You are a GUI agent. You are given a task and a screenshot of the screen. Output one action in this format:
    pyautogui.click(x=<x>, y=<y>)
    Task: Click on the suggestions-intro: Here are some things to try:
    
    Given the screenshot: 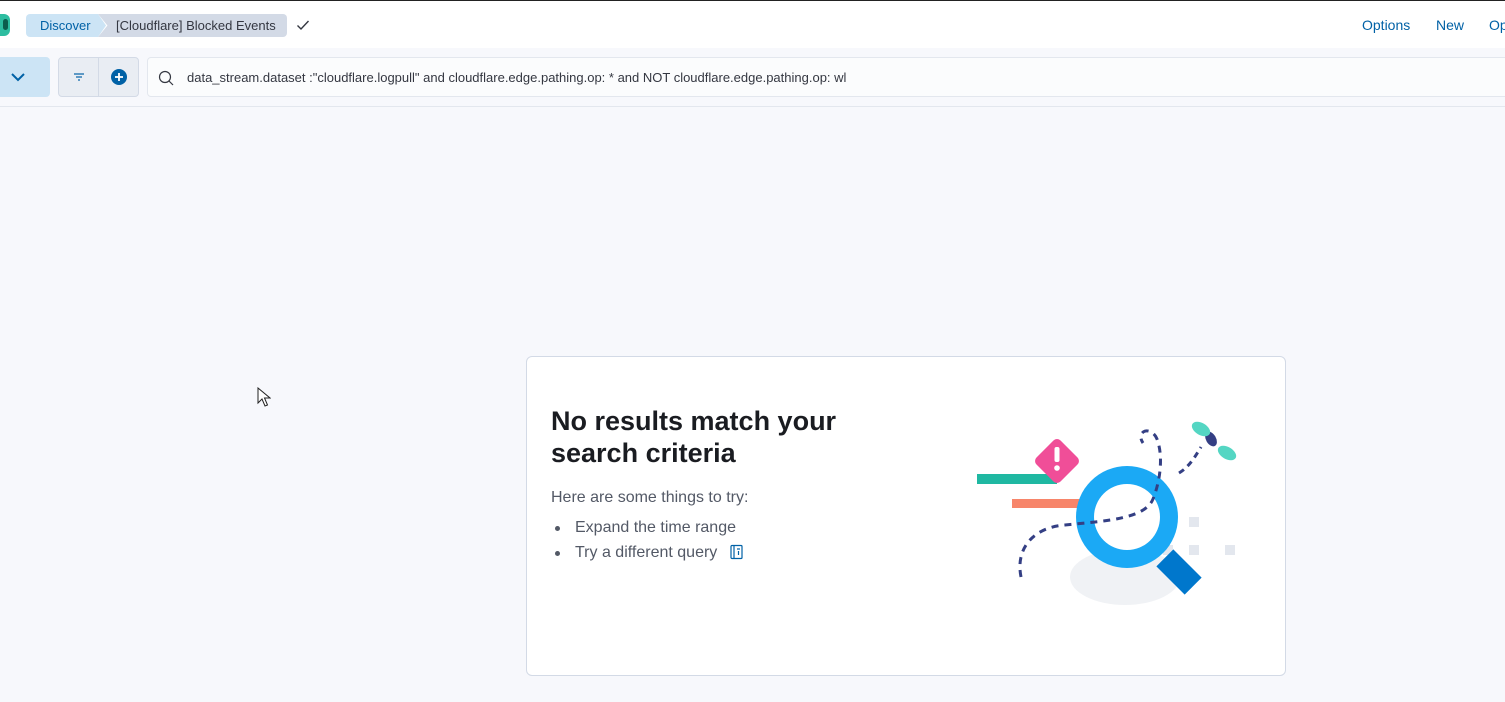 What is the action you would take?
    pyautogui.click(x=650, y=497)
    